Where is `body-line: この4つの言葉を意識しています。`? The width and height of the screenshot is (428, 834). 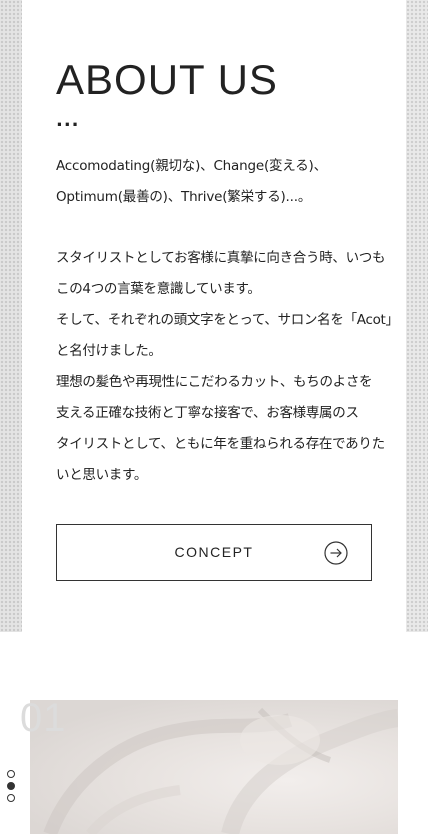 body-line: この4つの言葉を意識しています。 is located at coordinates (158, 289).